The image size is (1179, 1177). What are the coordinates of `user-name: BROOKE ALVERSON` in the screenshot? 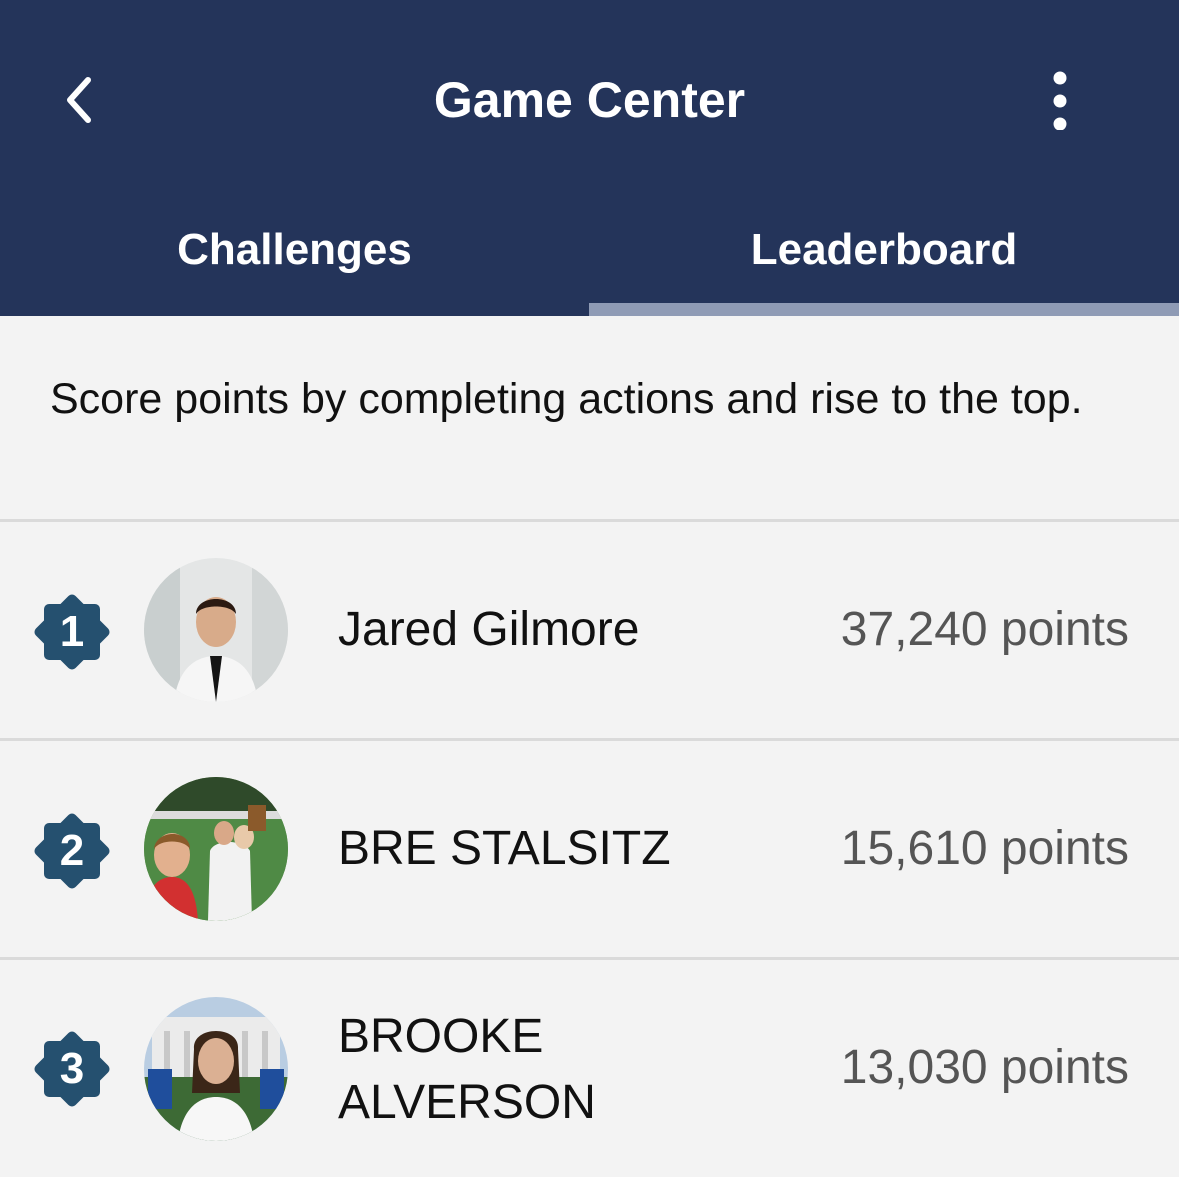 It's located at (467, 1069).